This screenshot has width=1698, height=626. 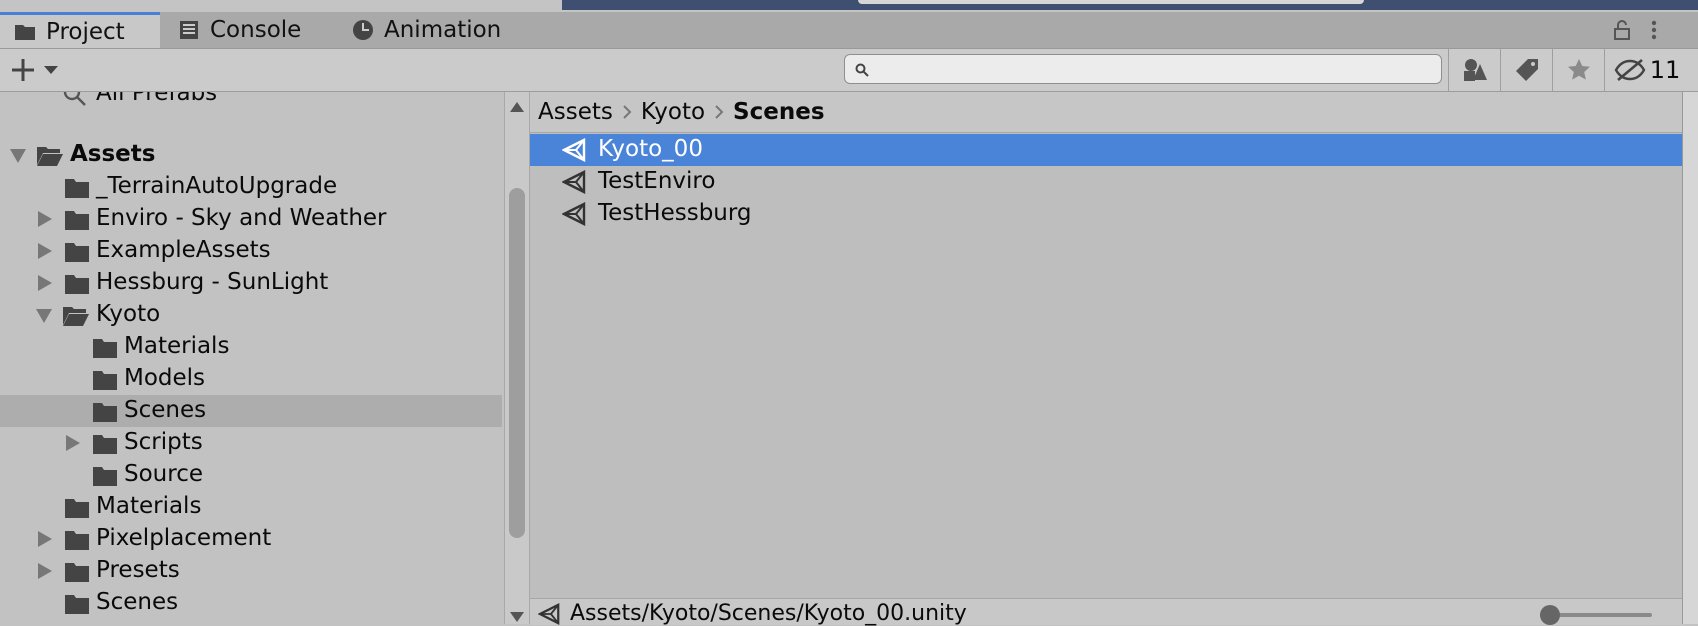 What do you see at coordinates (1596, 615) in the screenshot?
I see `icon-size-slider` at bounding box center [1596, 615].